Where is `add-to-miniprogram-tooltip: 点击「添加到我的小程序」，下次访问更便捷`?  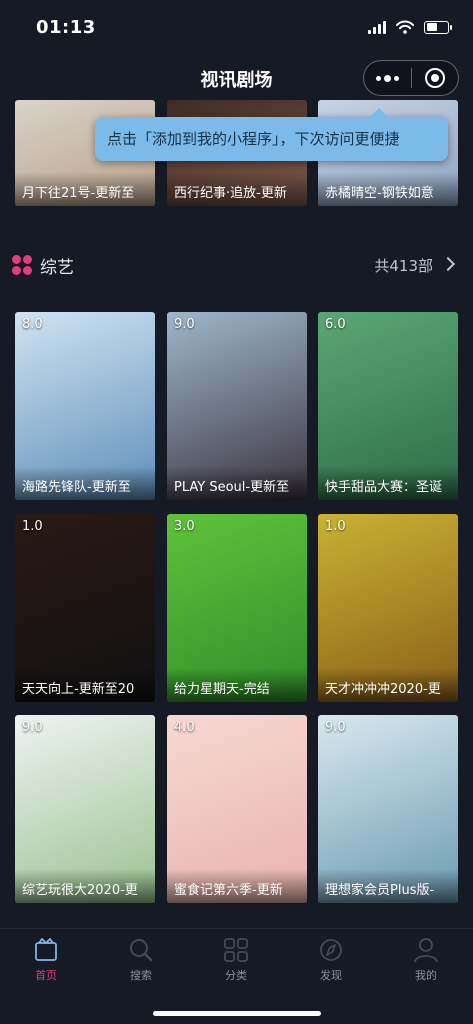
add-to-miniprogram-tooltip: 点击「添加到我的小程序」，下次访问更便捷 is located at coordinates (271, 134).